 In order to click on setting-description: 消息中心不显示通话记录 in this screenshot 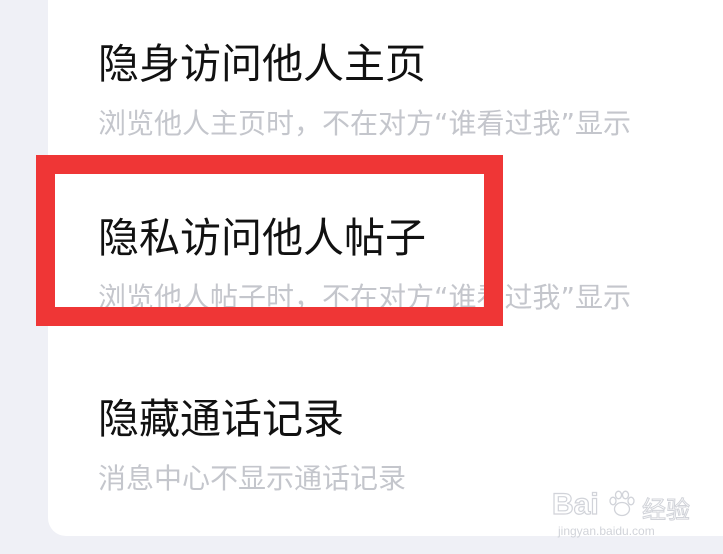, I will do `click(252, 478)`.